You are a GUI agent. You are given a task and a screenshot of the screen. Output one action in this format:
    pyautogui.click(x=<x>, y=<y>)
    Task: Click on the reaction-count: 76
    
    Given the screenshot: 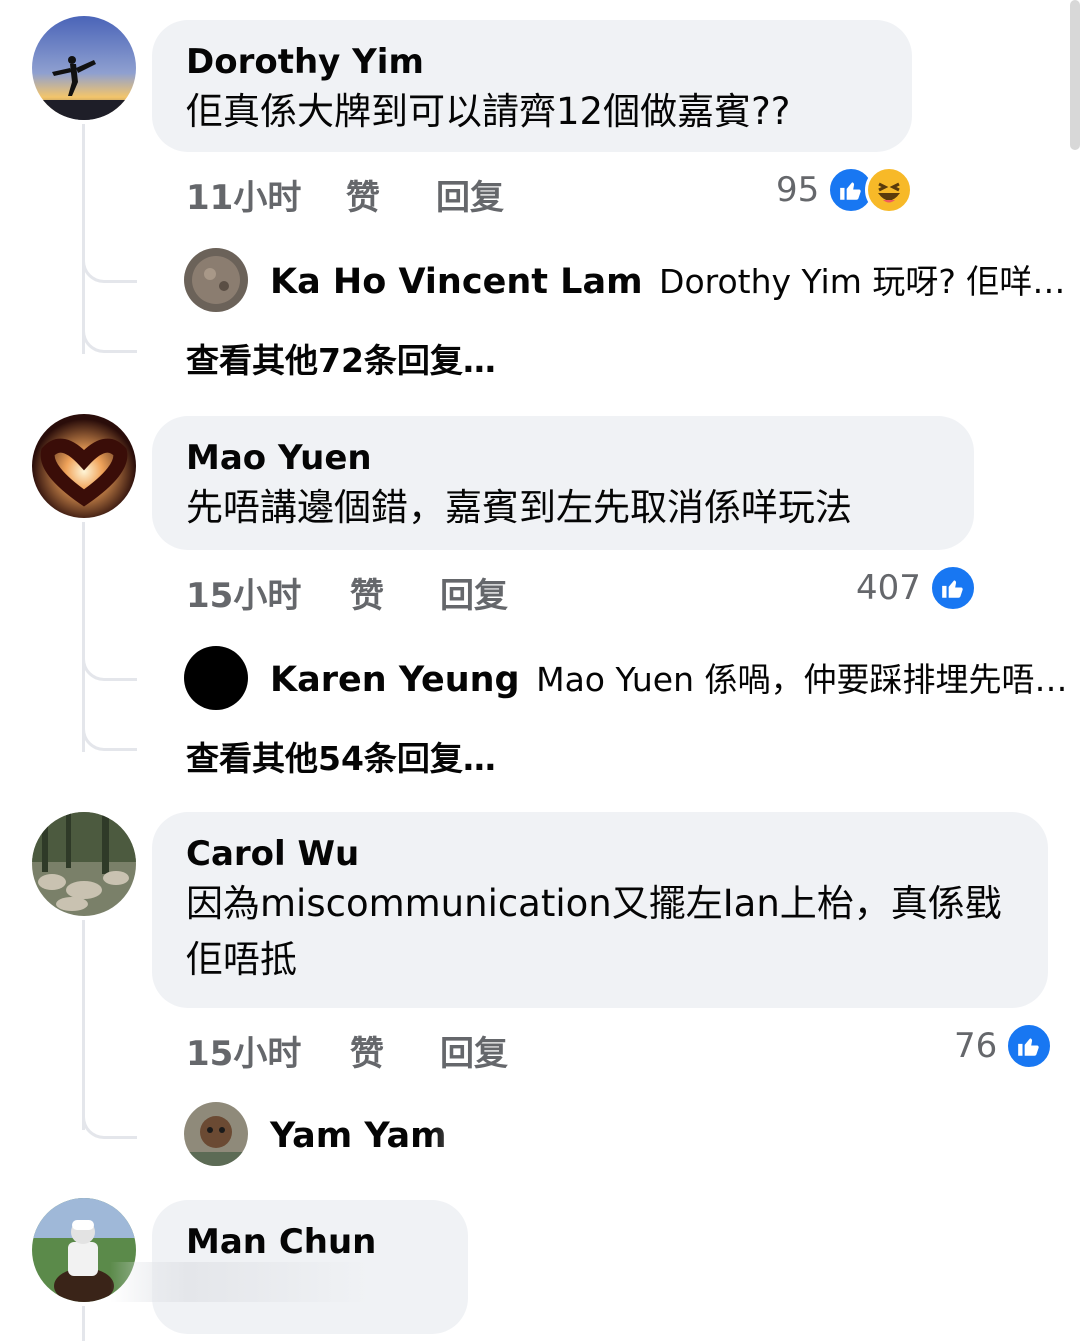 What is the action you would take?
    pyautogui.click(x=976, y=1046)
    